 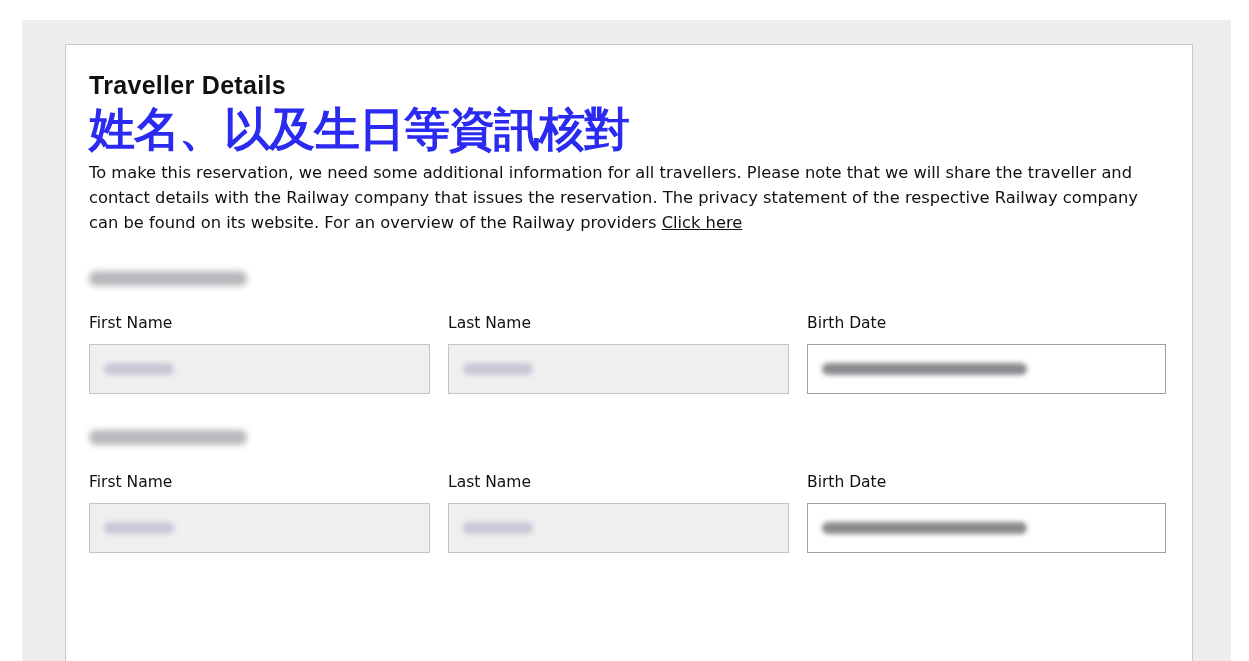 What do you see at coordinates (702, 222) in the screenshot?
I see `click-here-link: Click here` at bounding box center [702, 222].